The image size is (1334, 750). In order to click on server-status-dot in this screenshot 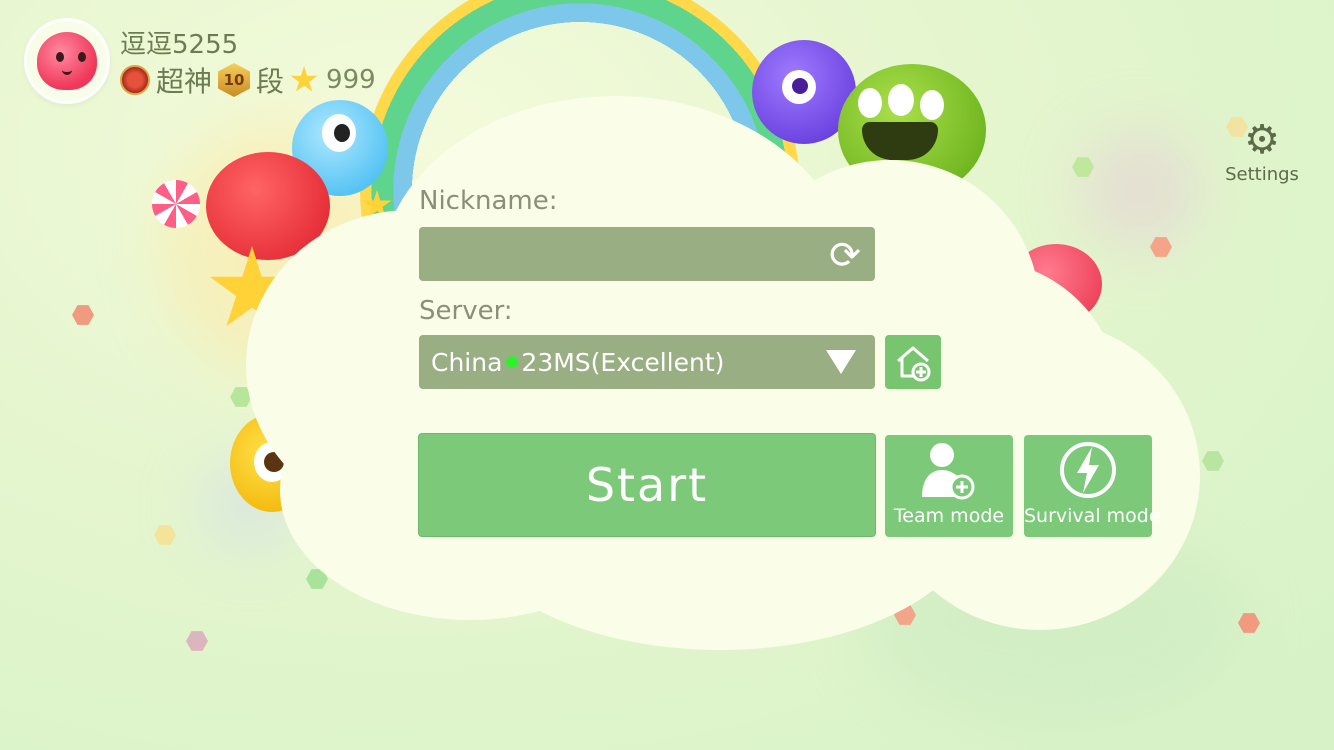, I will do `click(512, 362)`.